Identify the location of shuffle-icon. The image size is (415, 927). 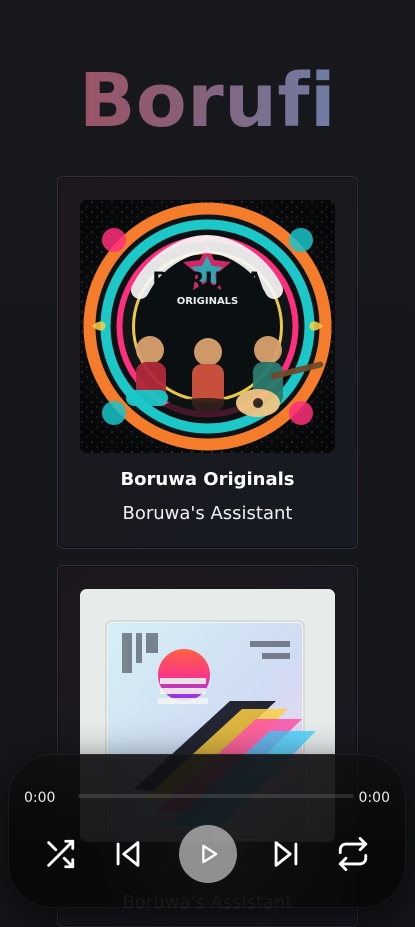
(60, 854).